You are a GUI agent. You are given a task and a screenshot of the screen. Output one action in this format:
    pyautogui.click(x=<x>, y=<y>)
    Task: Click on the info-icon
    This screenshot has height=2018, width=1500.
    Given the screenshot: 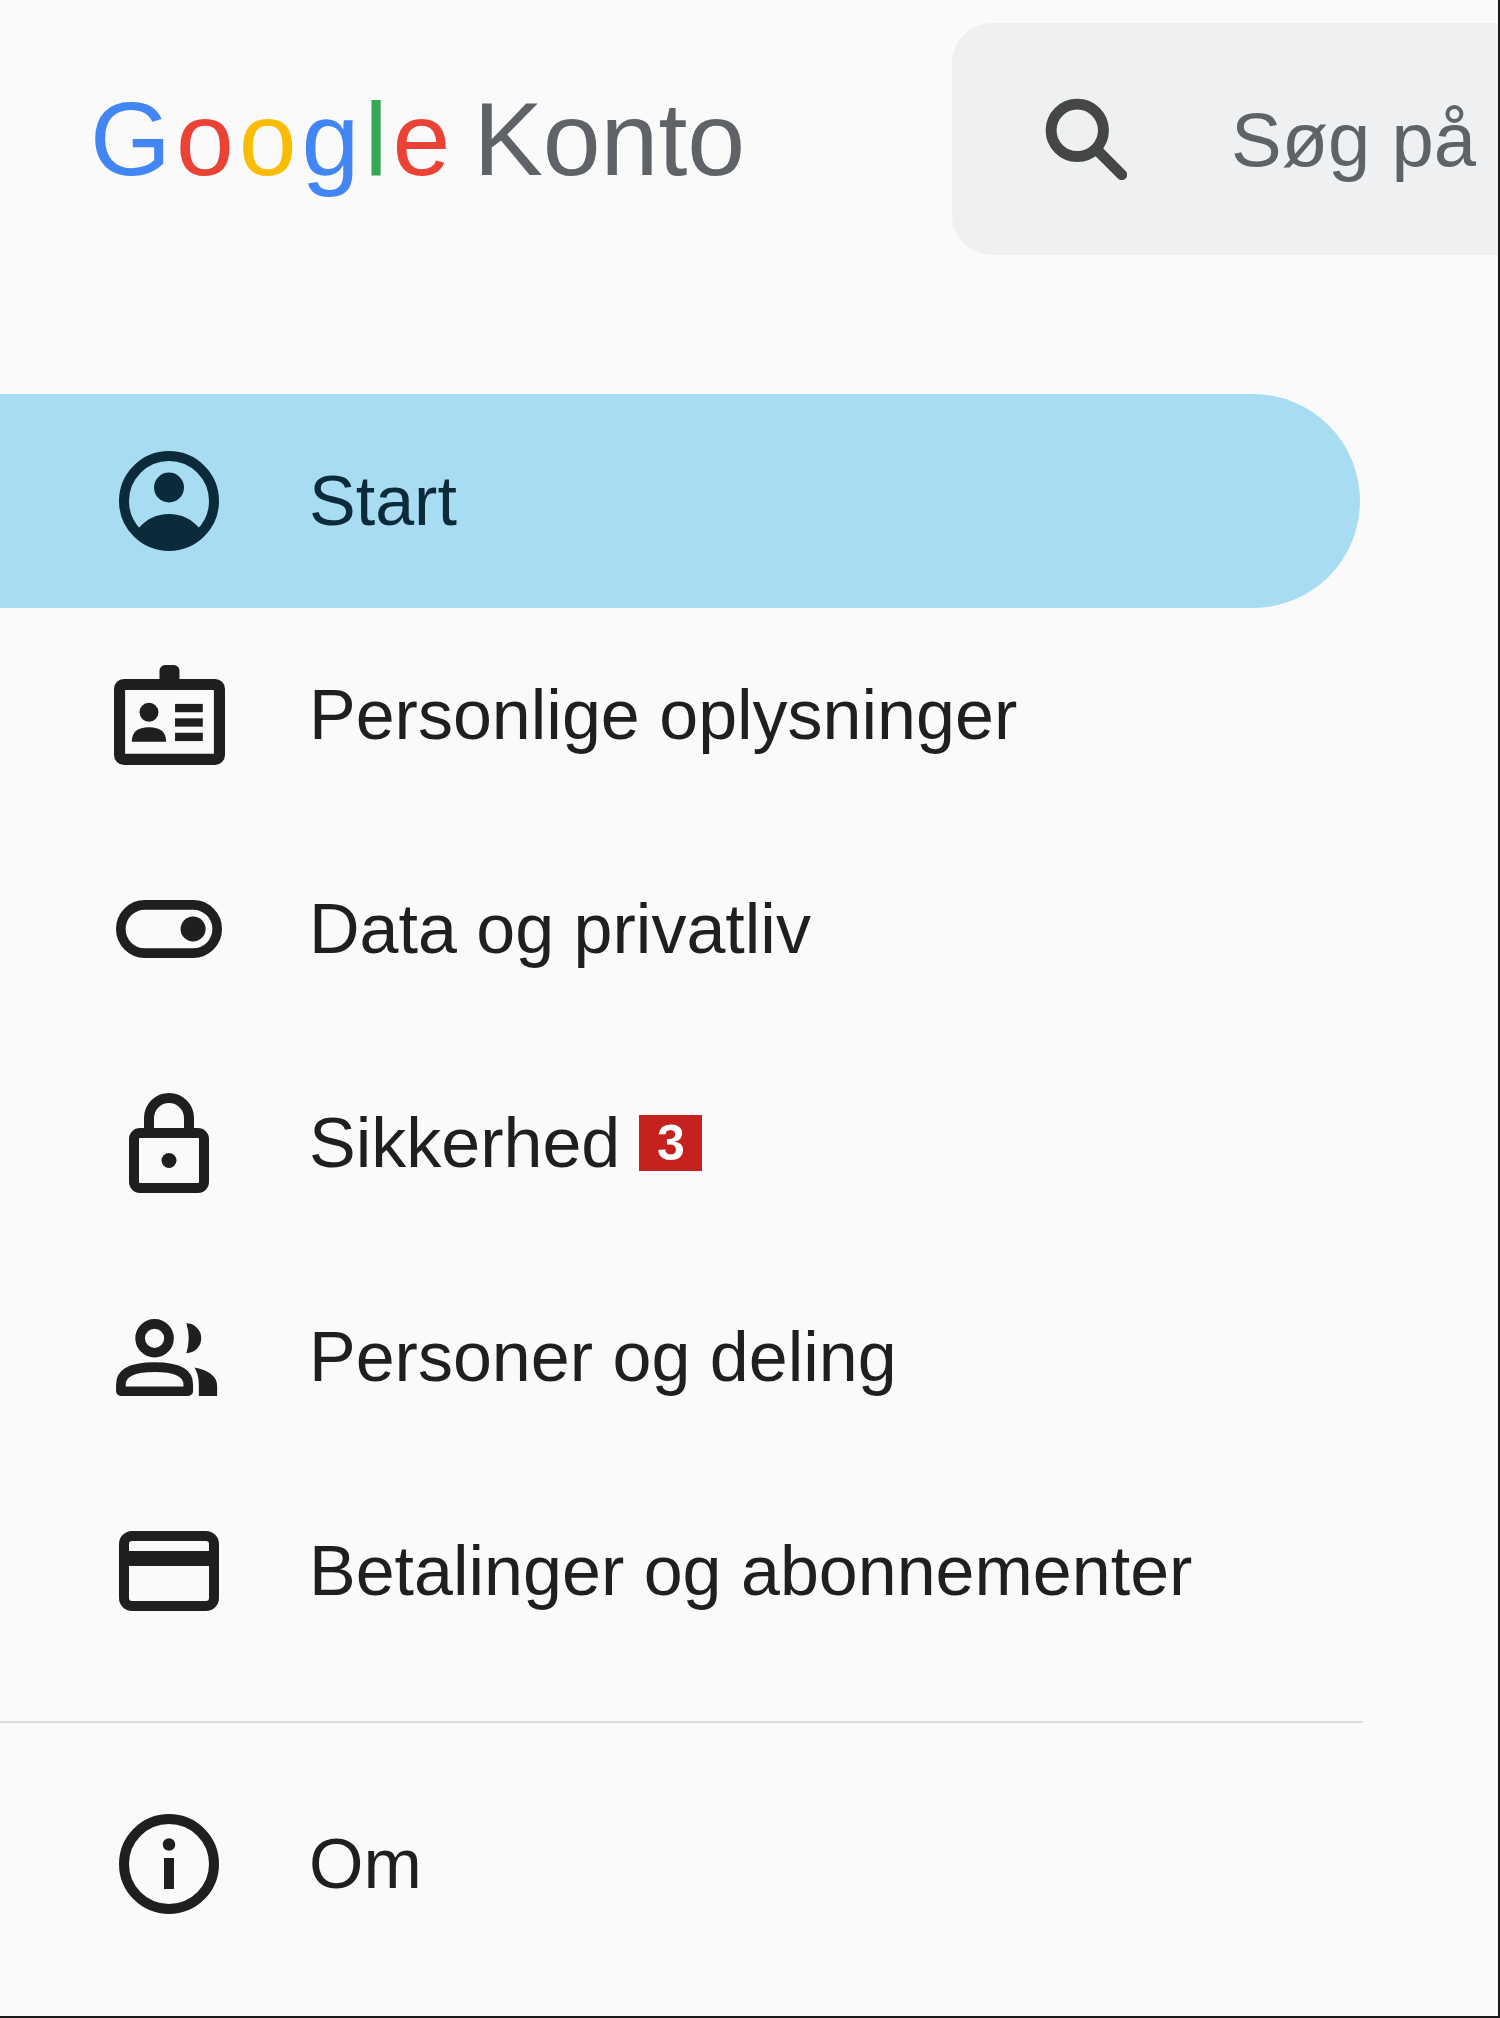 What is the action you would take?
    pyautogui.click(x=169, y=1864)
    